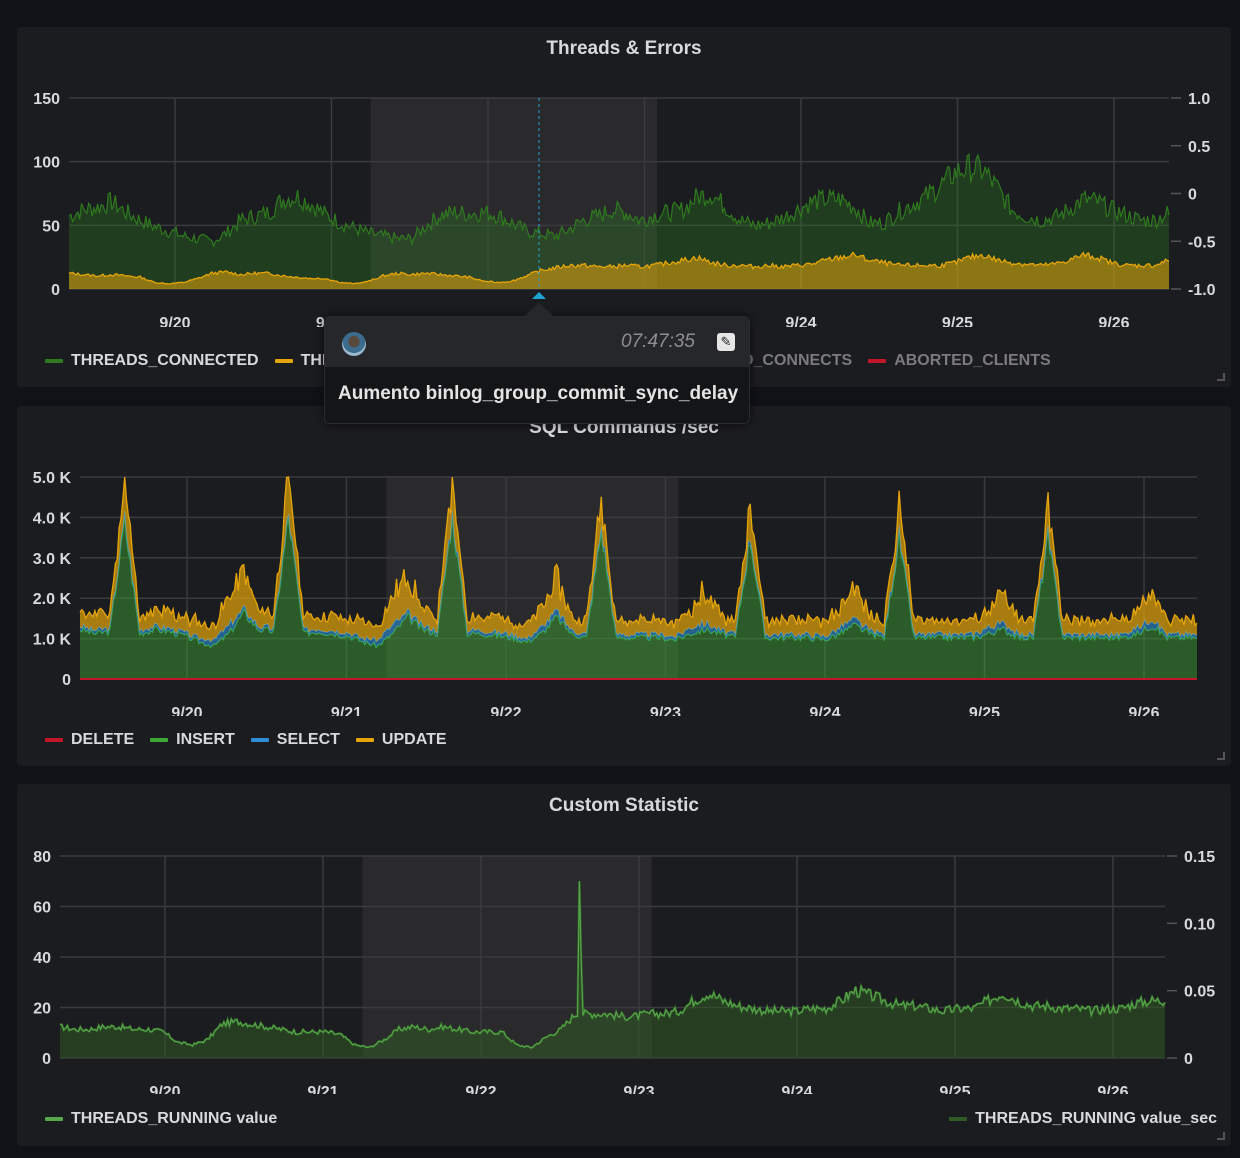 This screenshot has height=1158, width=1240. I want to click on legend-label: DELETE, so click(103, 739).